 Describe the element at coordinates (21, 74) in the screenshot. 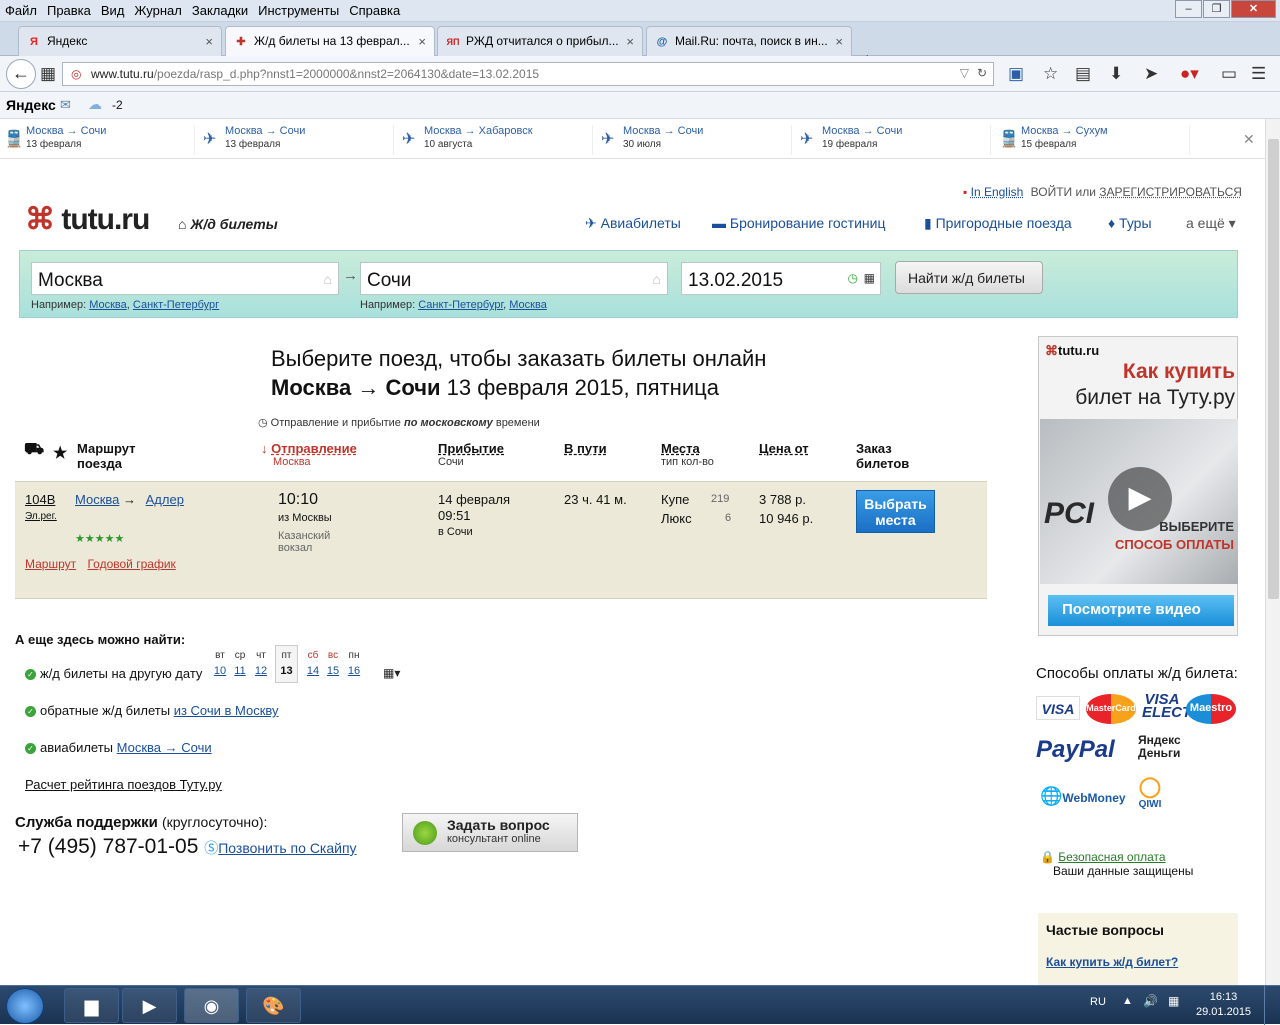

I see `back-button: ←` at that location.